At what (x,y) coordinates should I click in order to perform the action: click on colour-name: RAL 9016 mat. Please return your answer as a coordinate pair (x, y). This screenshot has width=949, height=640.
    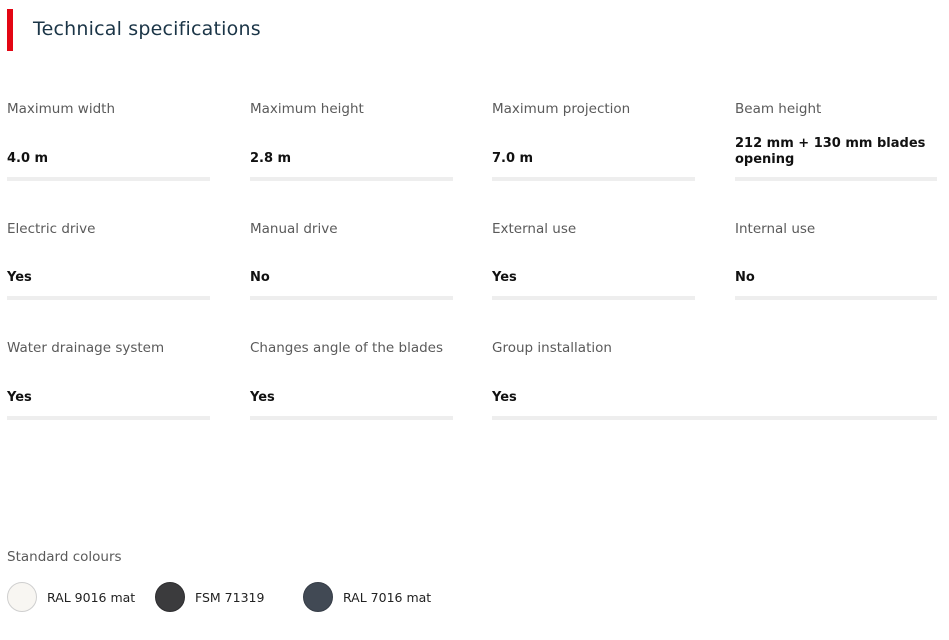
    Looking at the image, I should click on (91, 597).